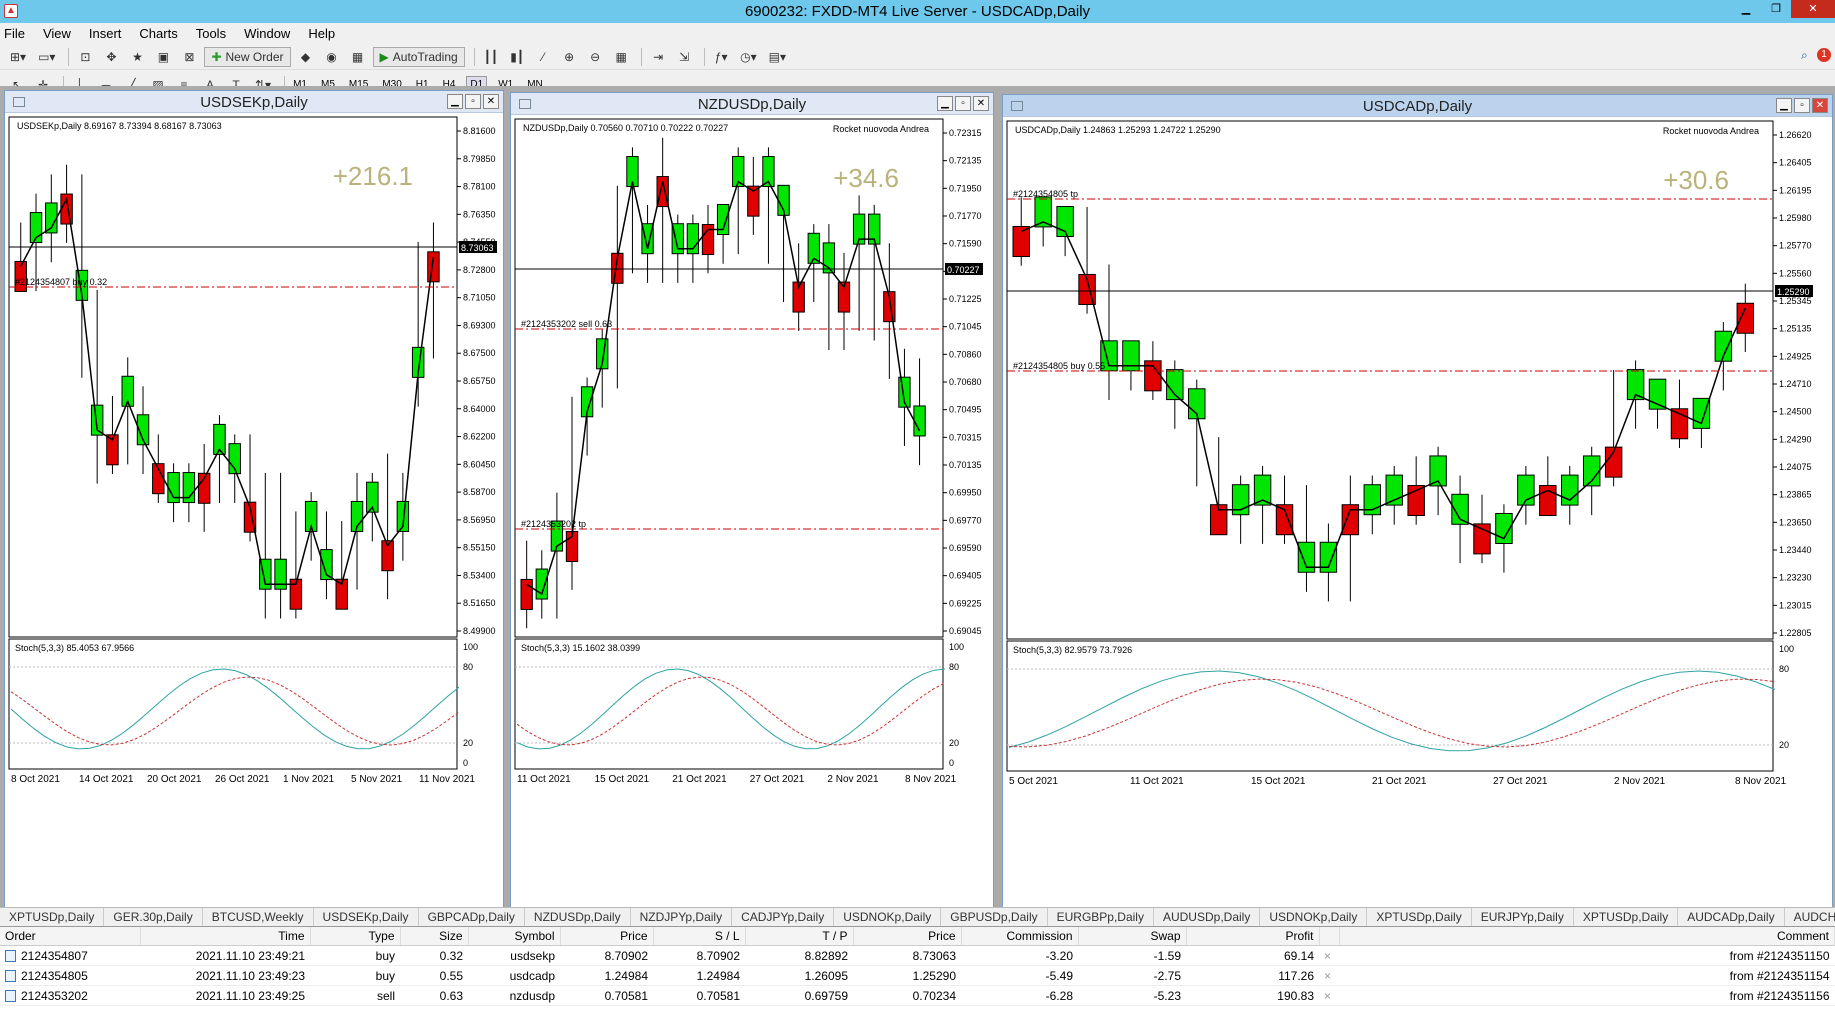  Describe the element at coordinates (105, 33) in the screenshot. I see `menu-insert: Insert` at that location.